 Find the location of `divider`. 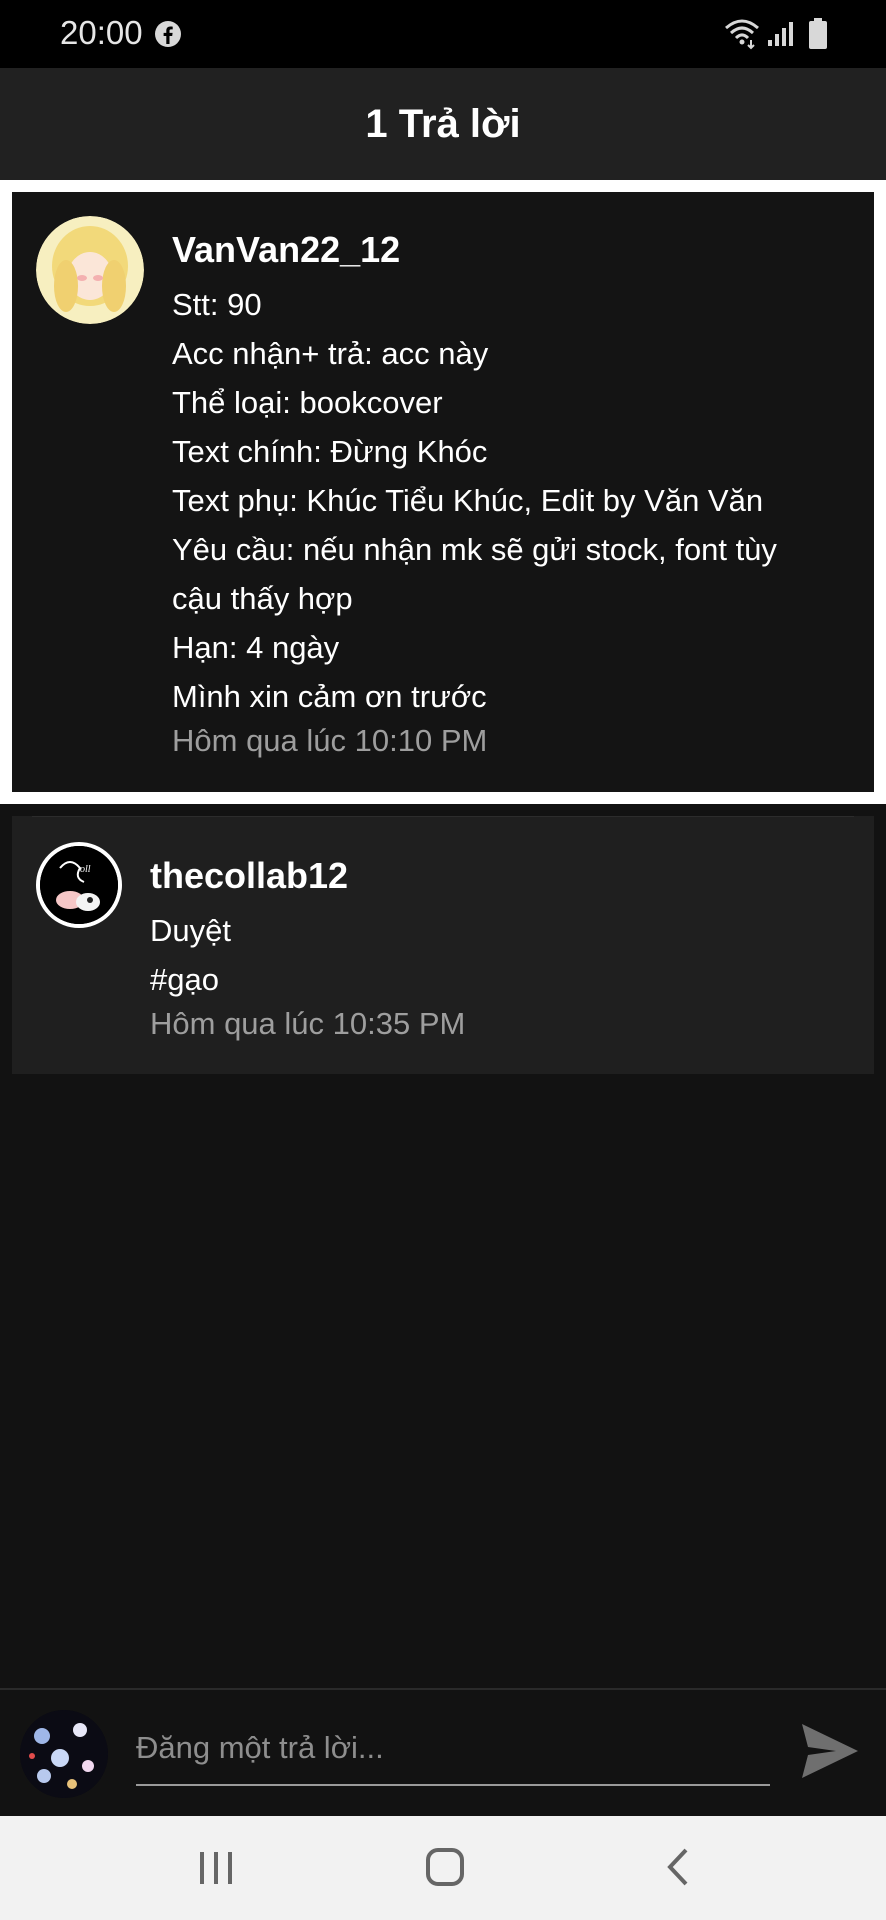

divider is located at coordinates (443, 816).